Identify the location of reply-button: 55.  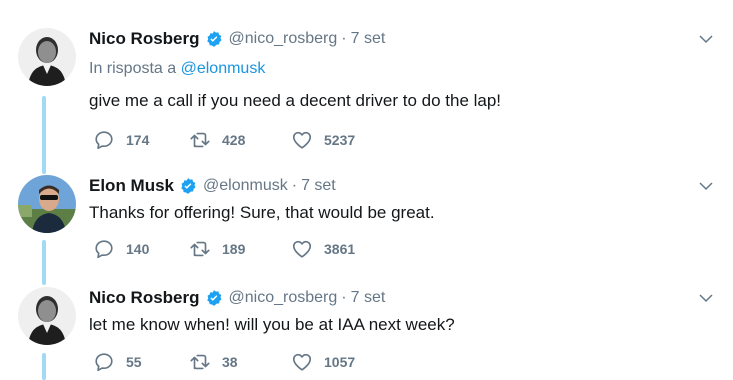
(117, 362).